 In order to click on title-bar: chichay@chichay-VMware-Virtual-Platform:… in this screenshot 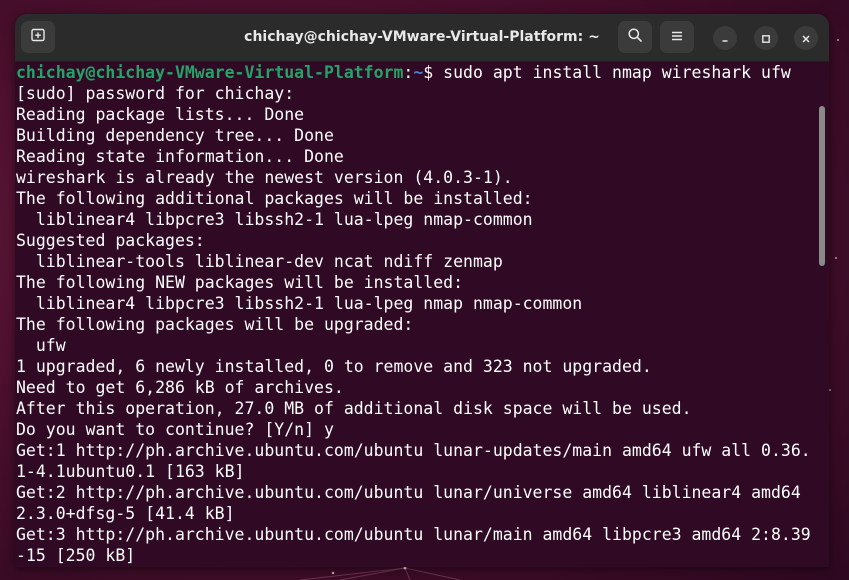, I will do `click(422, 38)`.